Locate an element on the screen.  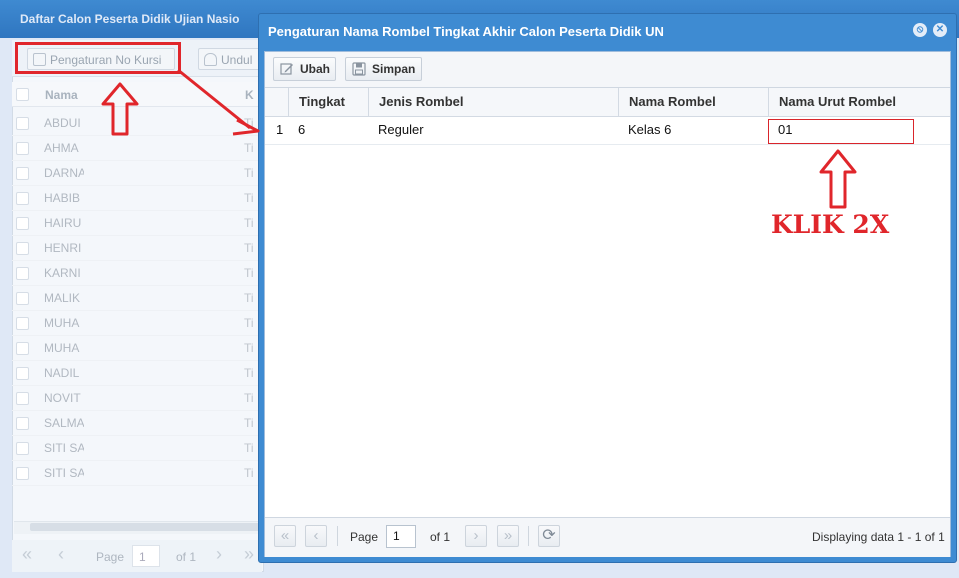
right-arrow-icon is located at coordinates (246, 127).